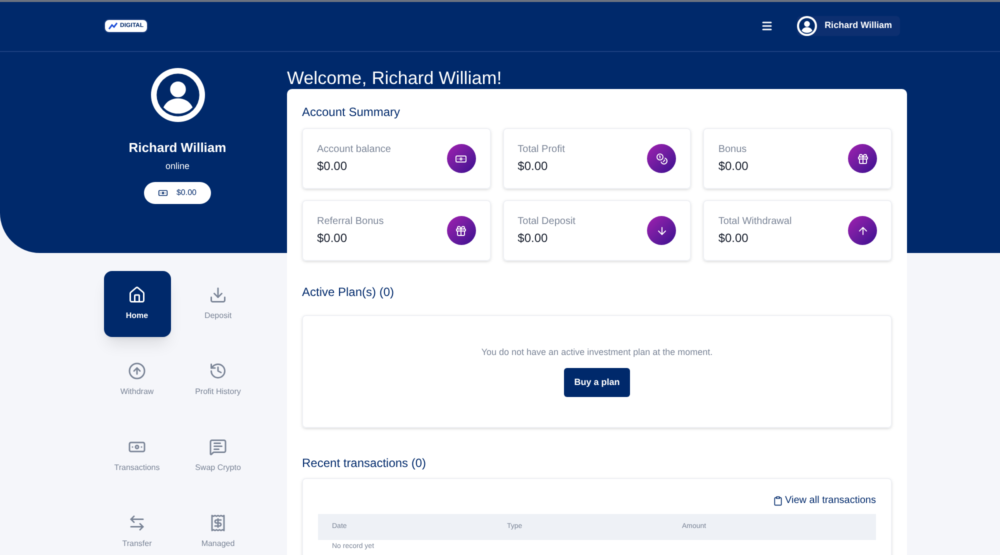  Describe the element at coordinates (354, 150) in the screenshot. I see `summary-label: Account balance` at that location.